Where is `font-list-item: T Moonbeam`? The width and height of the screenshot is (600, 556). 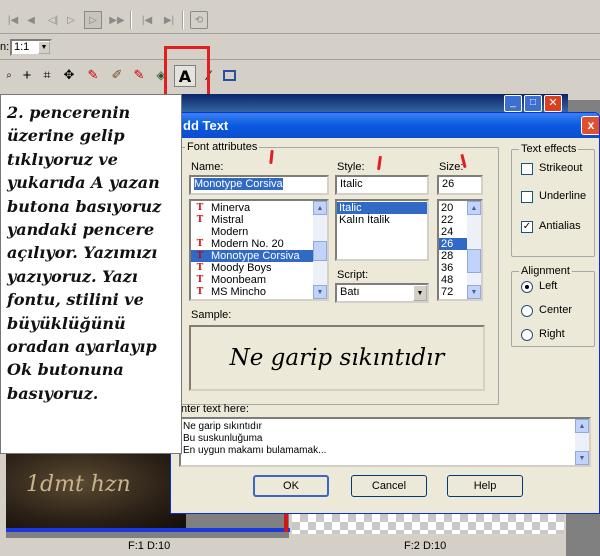
font-list-item: T Moonbeam is located at coordinates (252, 280).